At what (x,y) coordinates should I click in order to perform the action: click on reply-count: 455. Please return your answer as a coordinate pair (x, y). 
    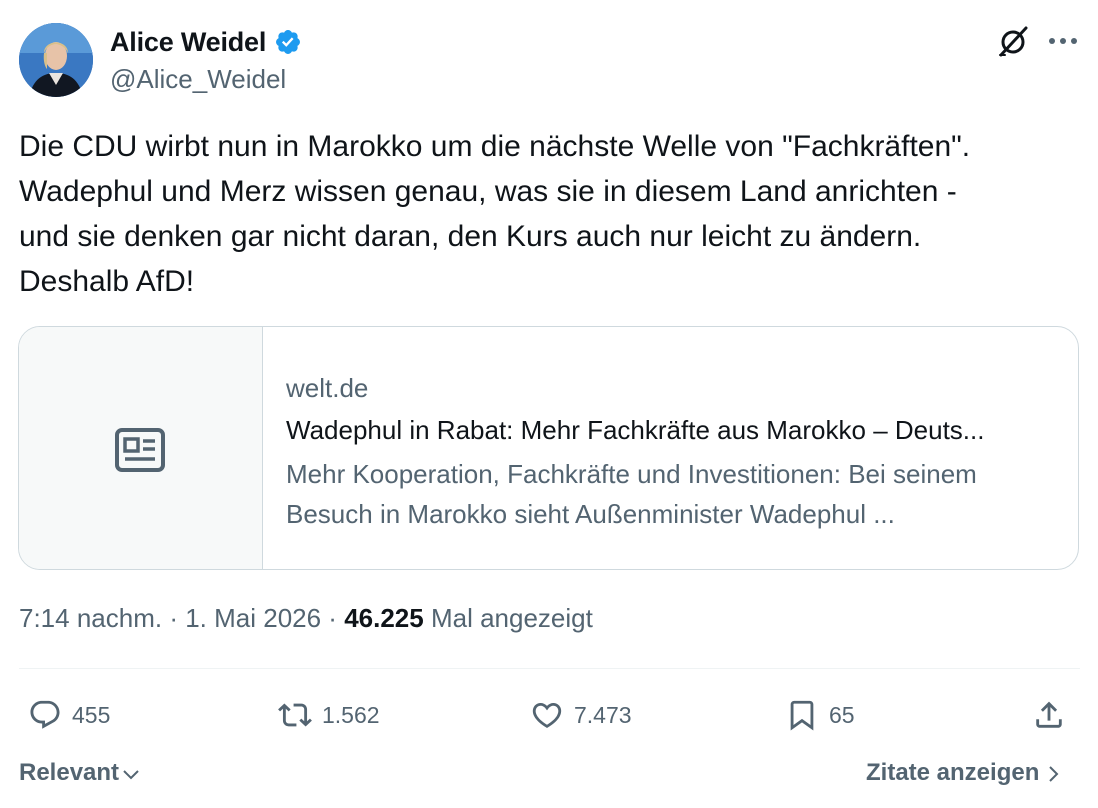
    Looking at the image, I should click on (91, 714).